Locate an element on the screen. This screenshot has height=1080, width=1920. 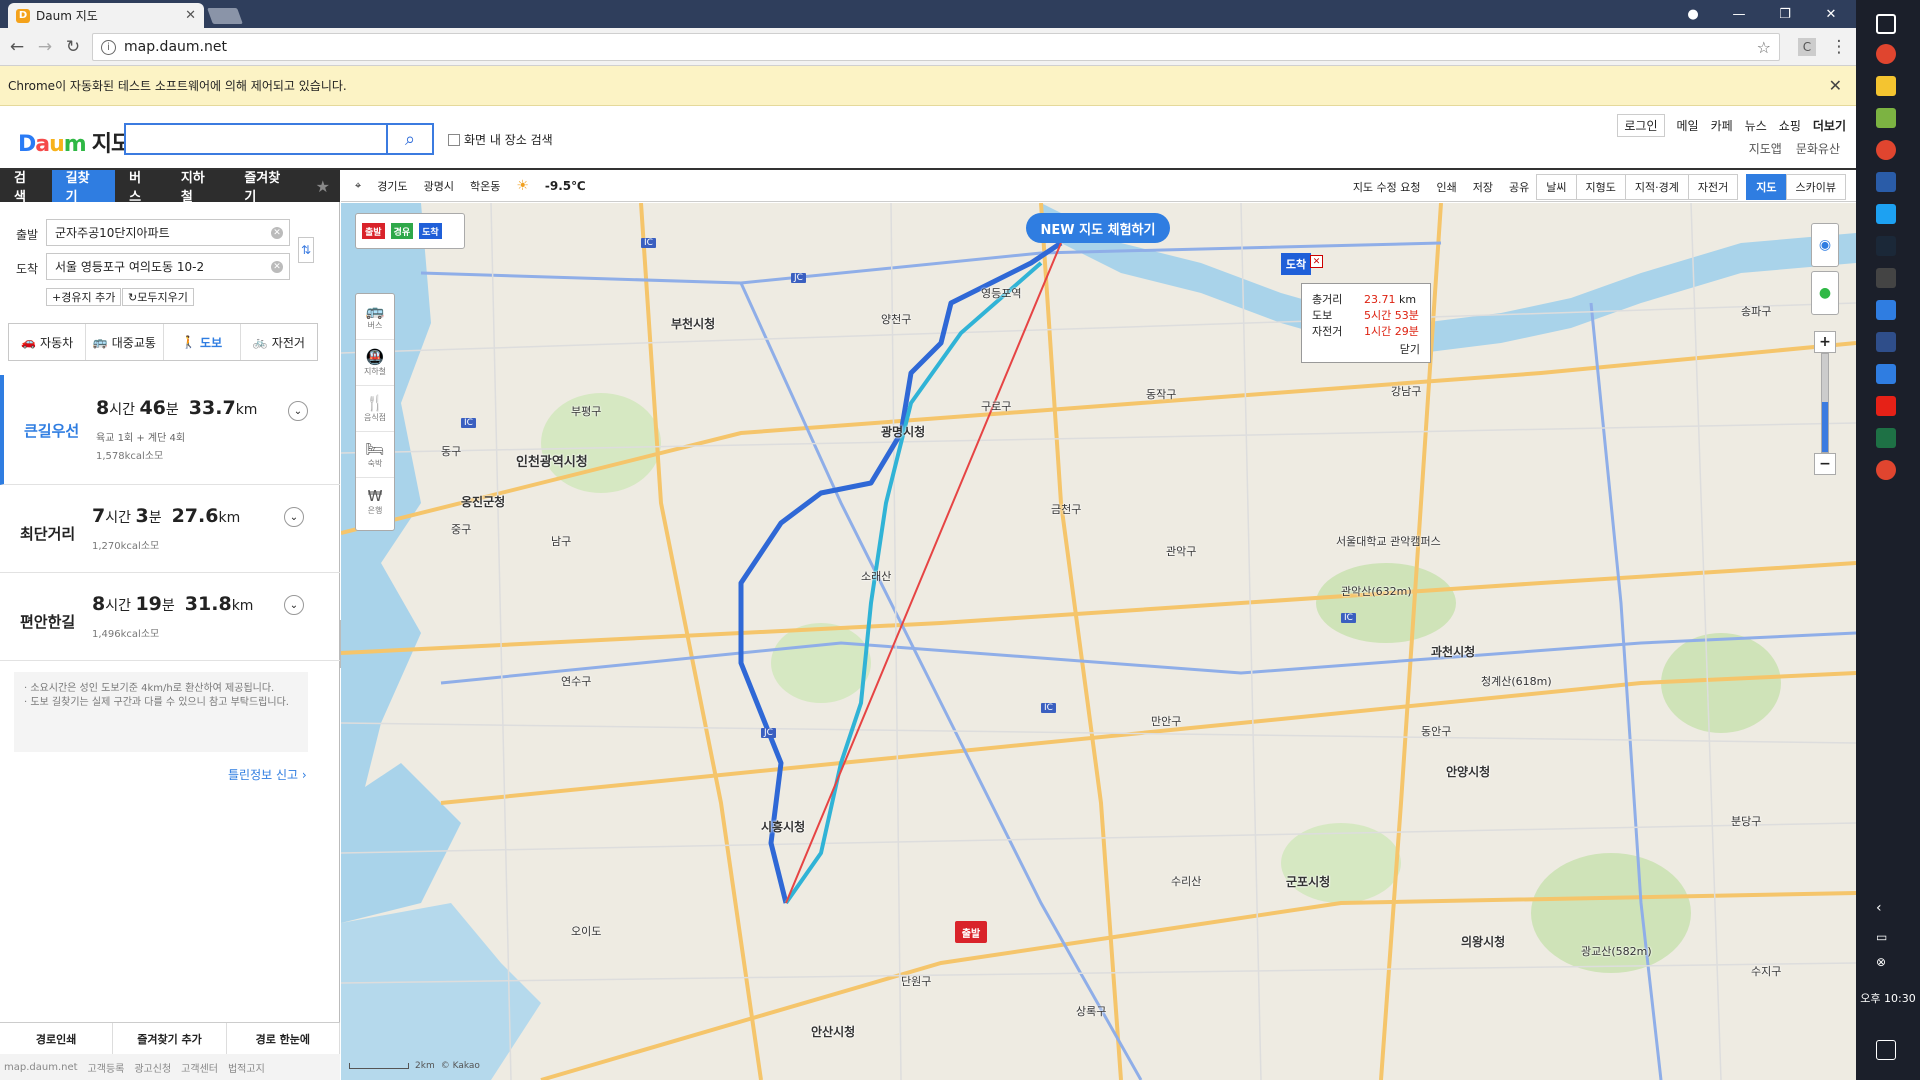
media-player-icon is located at coordinates (1886, 406).